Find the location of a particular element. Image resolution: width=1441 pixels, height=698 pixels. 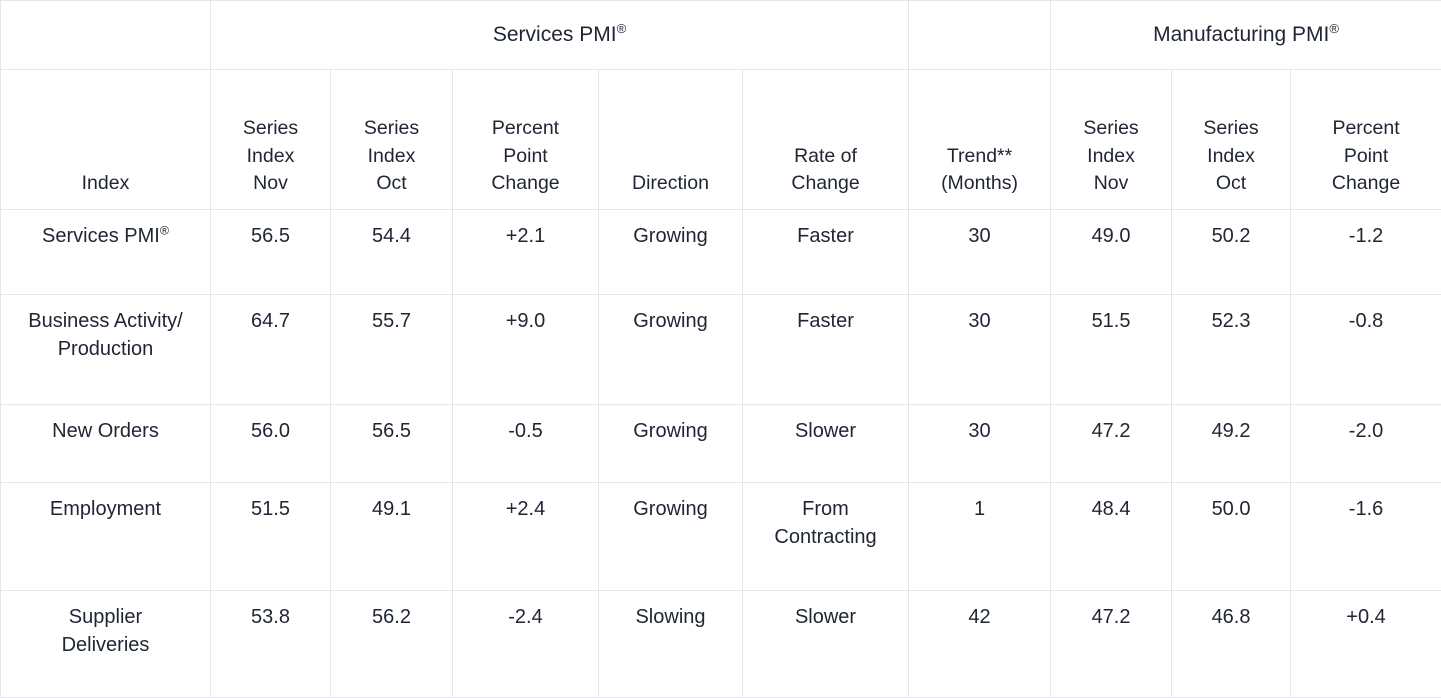

cell-services-series-index-nov: 64.7 is located at coordinates (271, 350).